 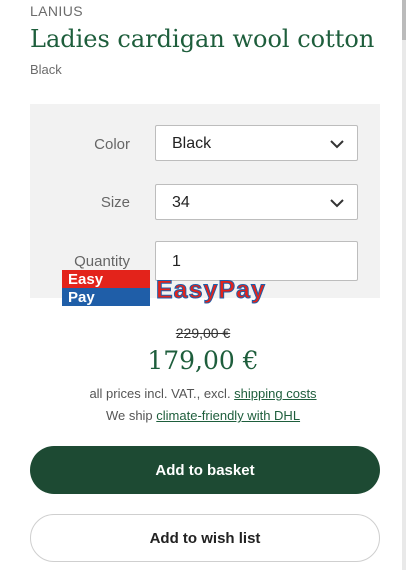 I want to click on easypay-wordmark: EasyPay, so click(x=211, y=290).